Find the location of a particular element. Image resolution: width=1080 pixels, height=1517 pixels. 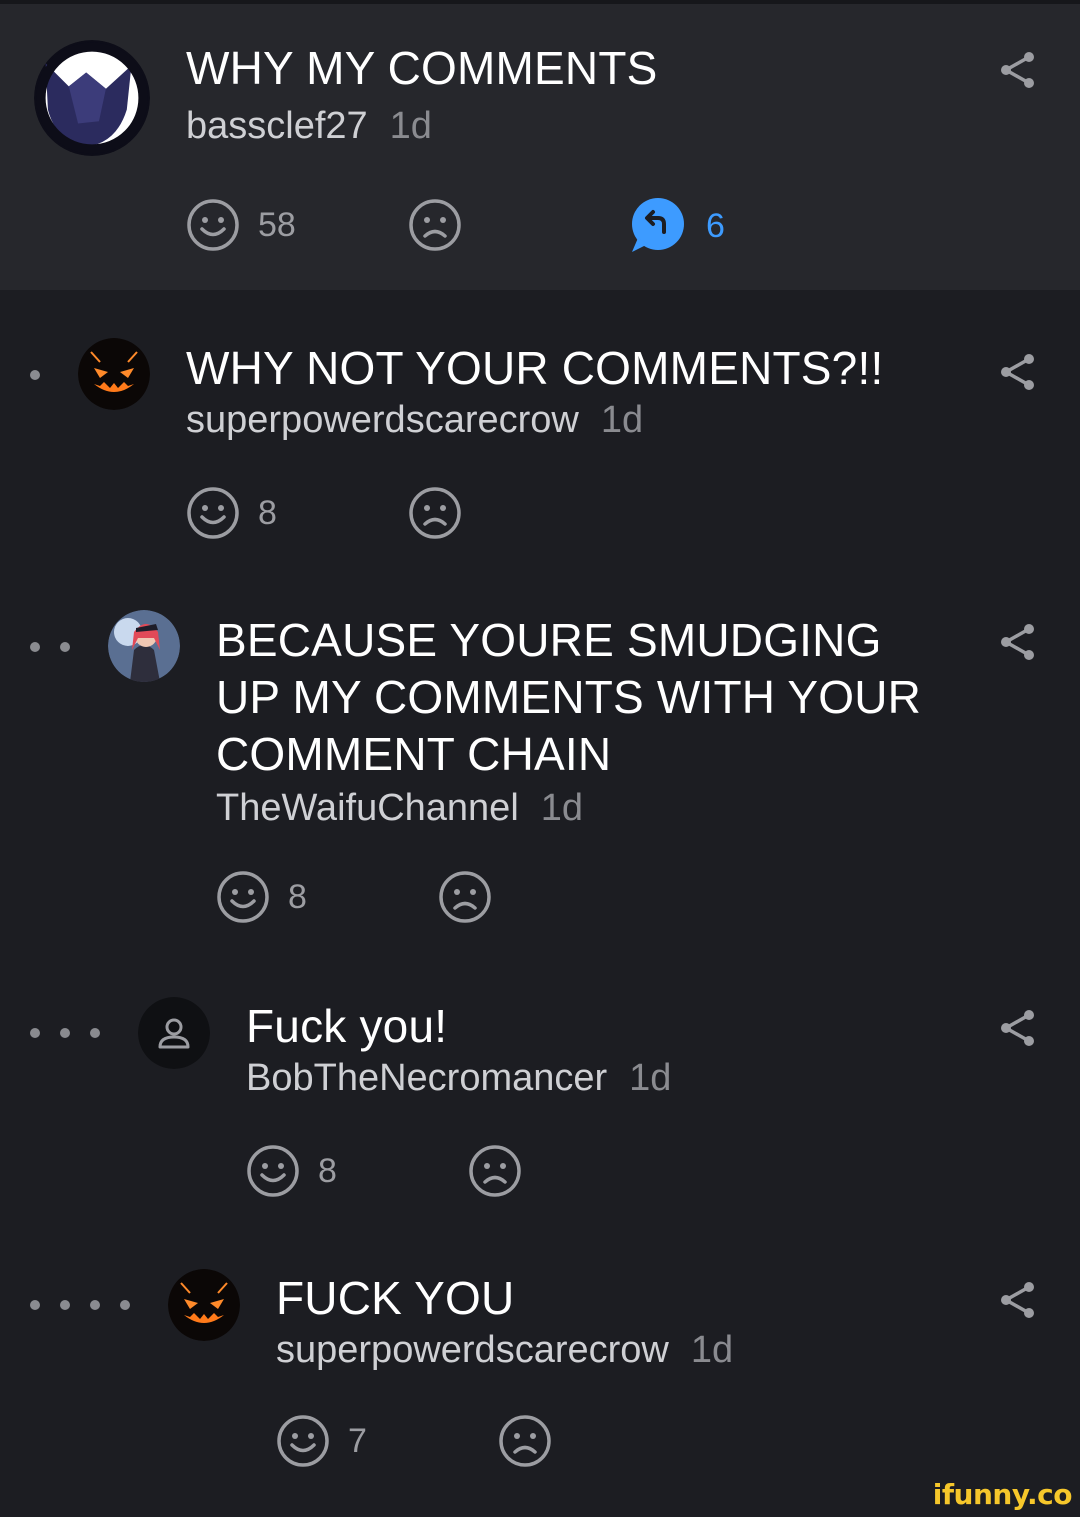

default-user-avatar is located at coordinates (174, 1033).